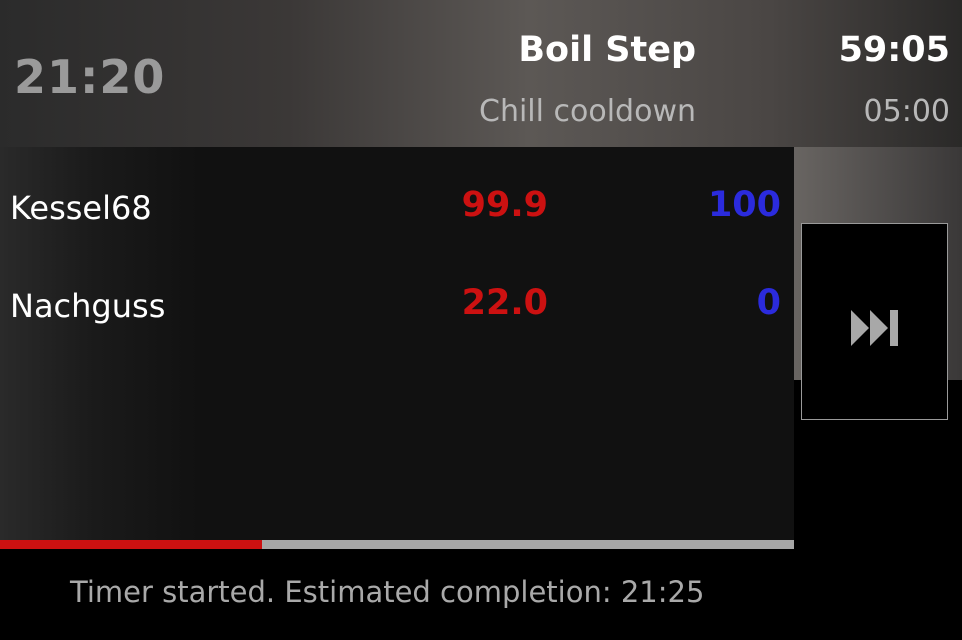  What do you see at coordinates (744, 205) in the screenshot?
I see `vessel-target-temperature: 100` at bounding box center [744, 205].